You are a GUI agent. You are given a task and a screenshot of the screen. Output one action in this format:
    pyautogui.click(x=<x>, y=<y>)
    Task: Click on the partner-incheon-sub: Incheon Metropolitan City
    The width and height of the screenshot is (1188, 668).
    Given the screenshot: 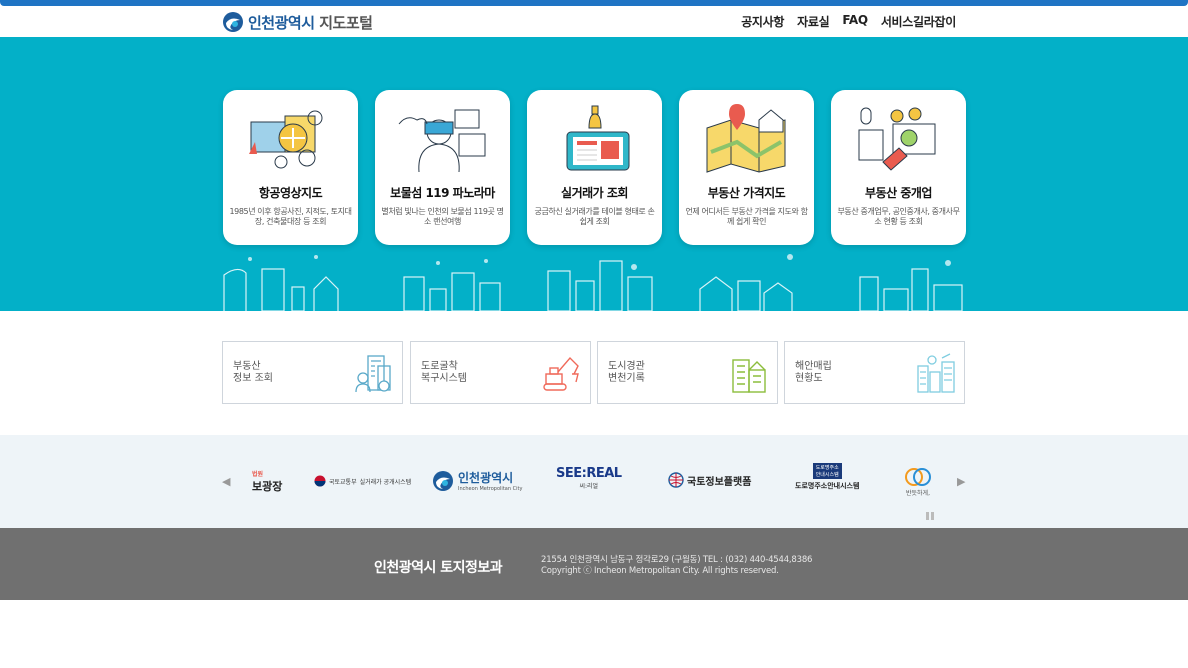 What is the action you would take?
    pyautogui.click(x=490, y=489)
    